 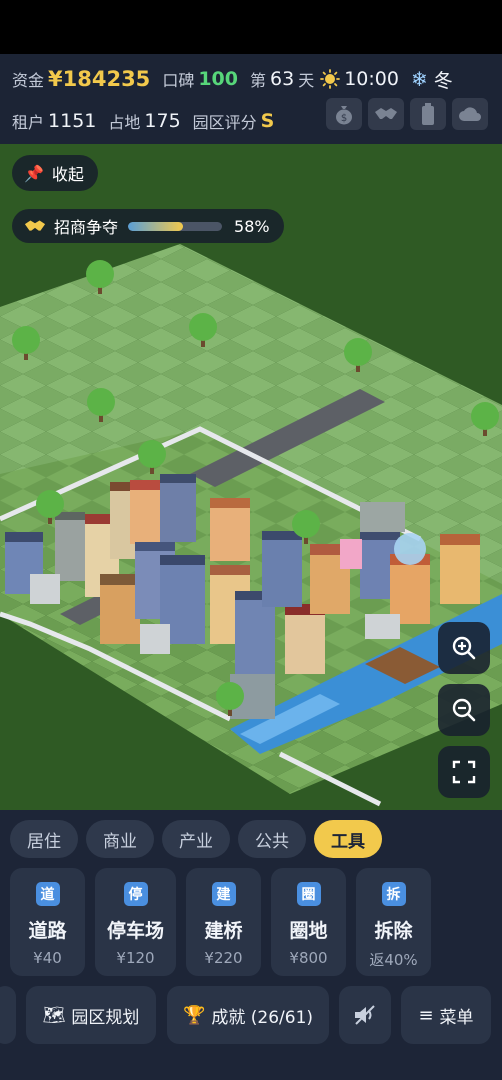 I want to click on zoom-in-button, so click(x=464, y=648).